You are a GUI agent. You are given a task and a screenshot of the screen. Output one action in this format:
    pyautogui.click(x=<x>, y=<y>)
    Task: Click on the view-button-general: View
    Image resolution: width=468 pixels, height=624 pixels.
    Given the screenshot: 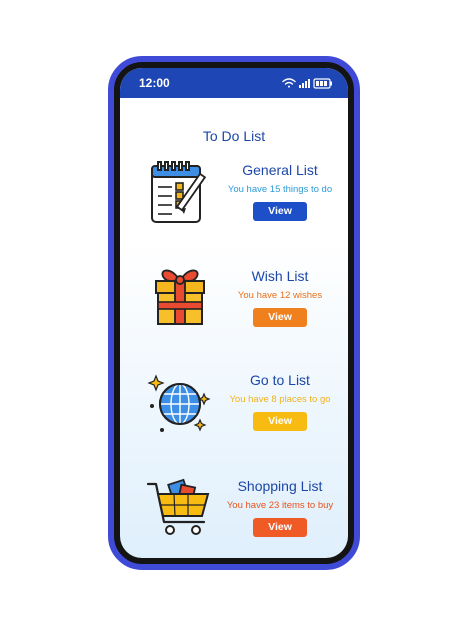 What is the action you would take?
    pyautogui.click(x=280, y=211)
    